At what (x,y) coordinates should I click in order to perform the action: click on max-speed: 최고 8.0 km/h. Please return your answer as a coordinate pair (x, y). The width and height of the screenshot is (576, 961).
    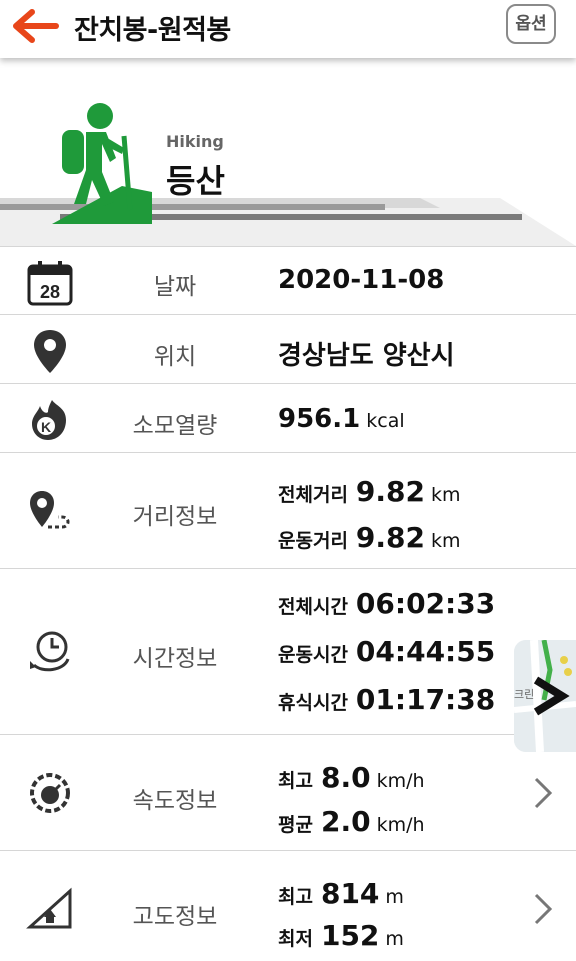
    Looking at the image, I should click on (351, 777).